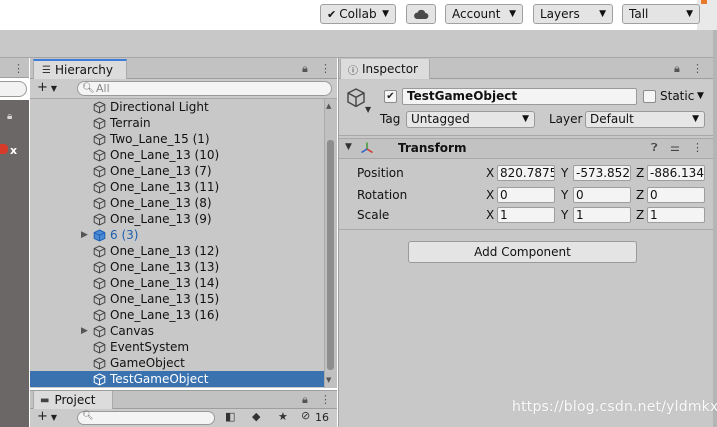 The height and width of the screenshot is (427, 717). Describe the element at coordinates (13, 89) in the screenshot. I see `scene-search-input` at that location.